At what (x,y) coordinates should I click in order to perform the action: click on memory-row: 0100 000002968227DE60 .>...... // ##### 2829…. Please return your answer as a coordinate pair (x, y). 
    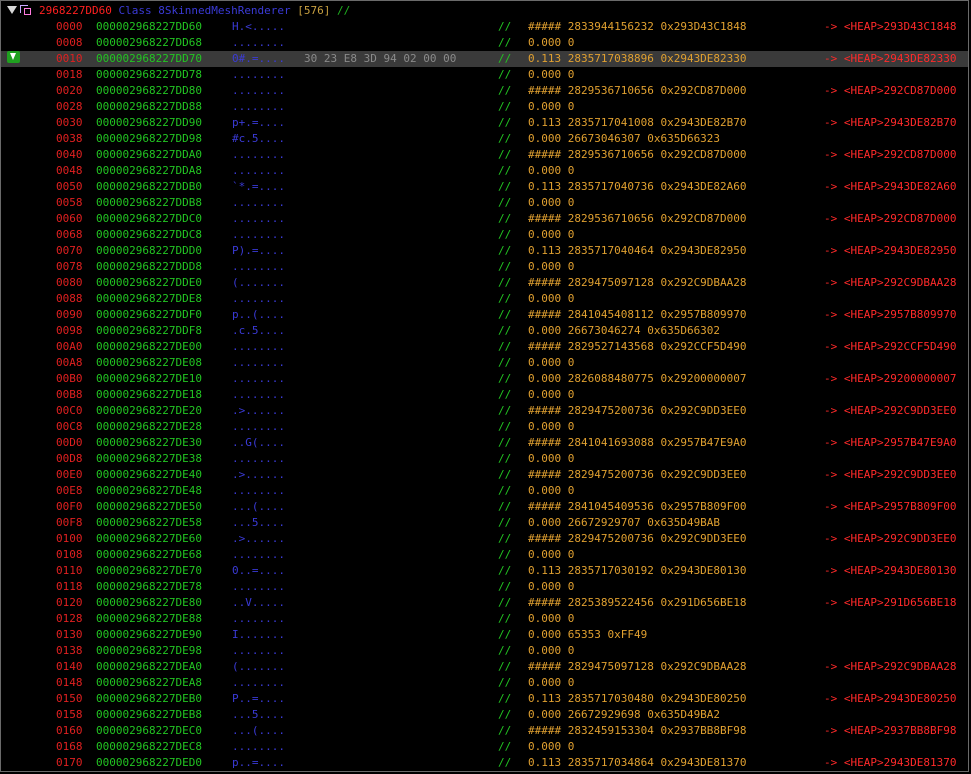
    Looking at the image, I should click on (484, 539).